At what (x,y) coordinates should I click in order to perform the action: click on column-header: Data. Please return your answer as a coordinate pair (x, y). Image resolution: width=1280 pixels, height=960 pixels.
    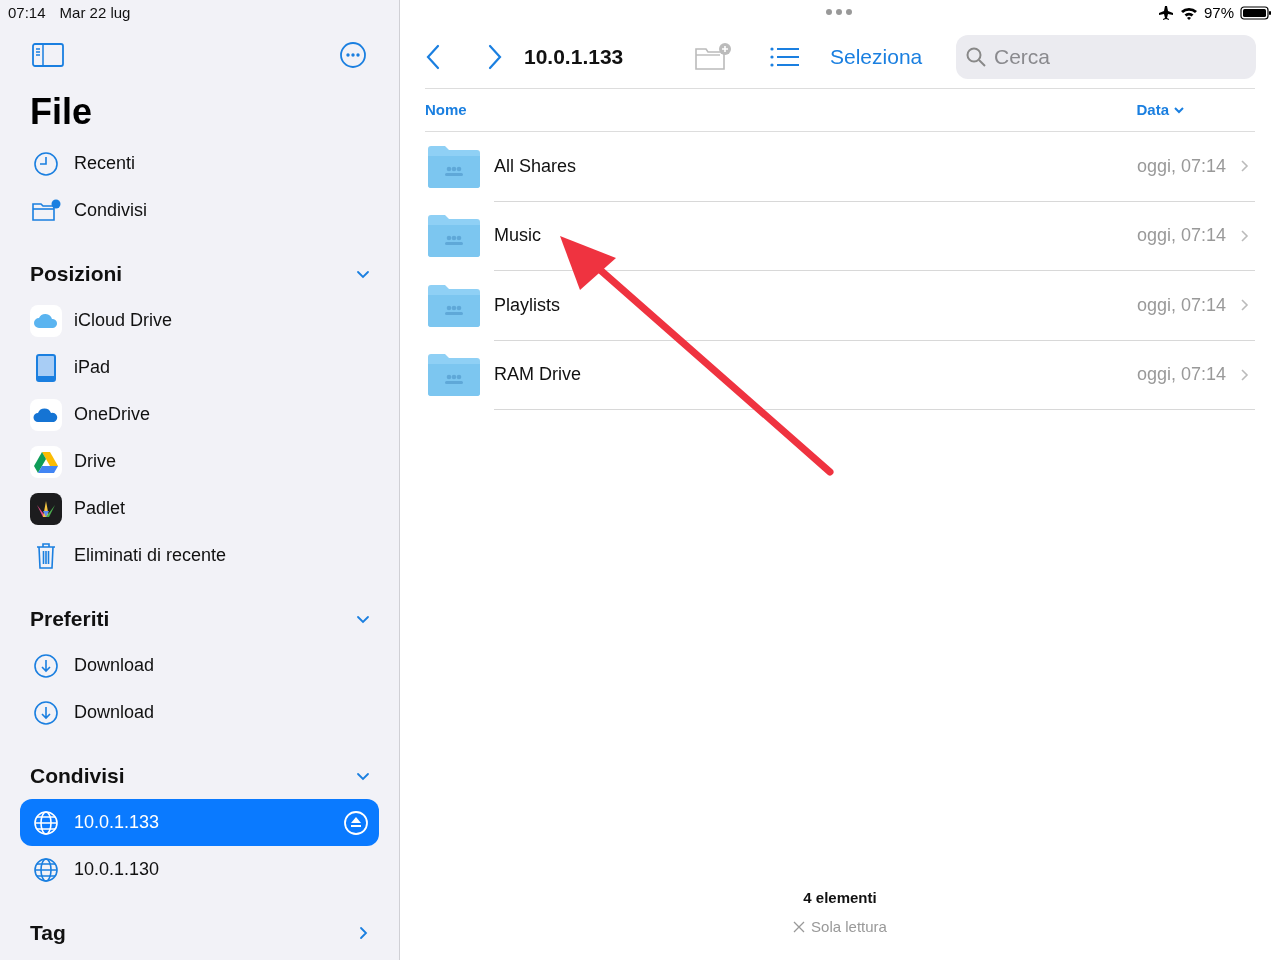
    Looking at the image, I should click on (1160, 110).